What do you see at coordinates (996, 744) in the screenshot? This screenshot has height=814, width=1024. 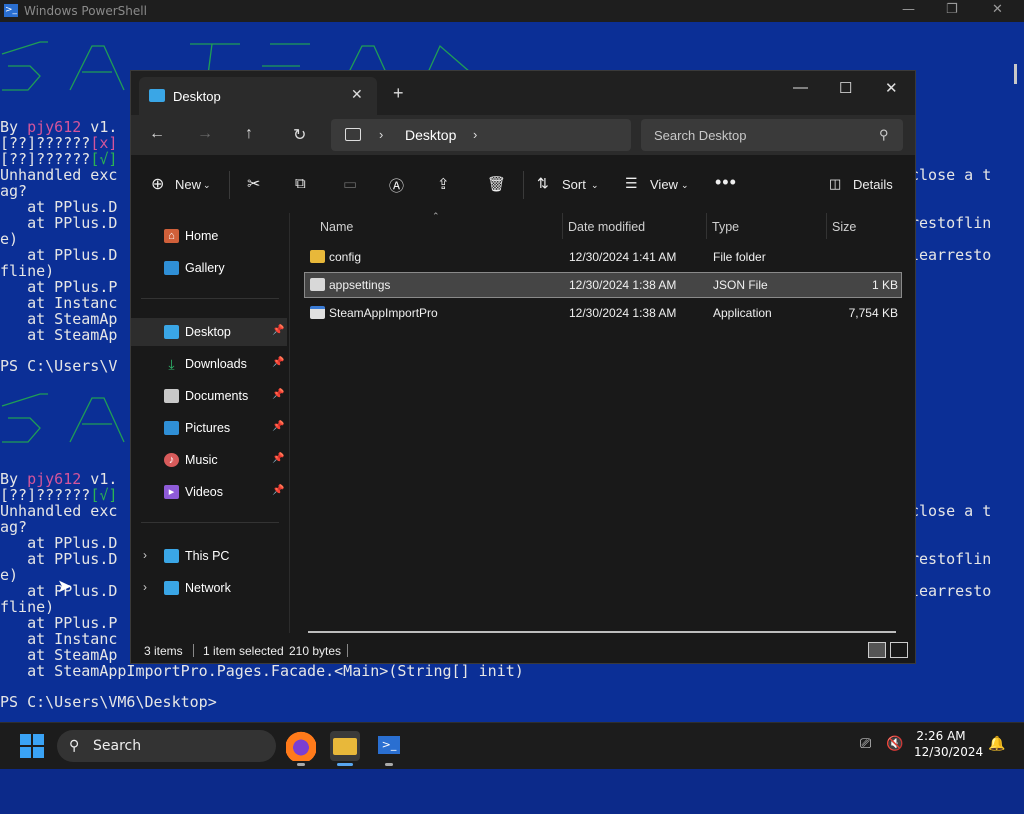 I see `notification-bell-icon: 🔔` at bounding box center [996, 744].